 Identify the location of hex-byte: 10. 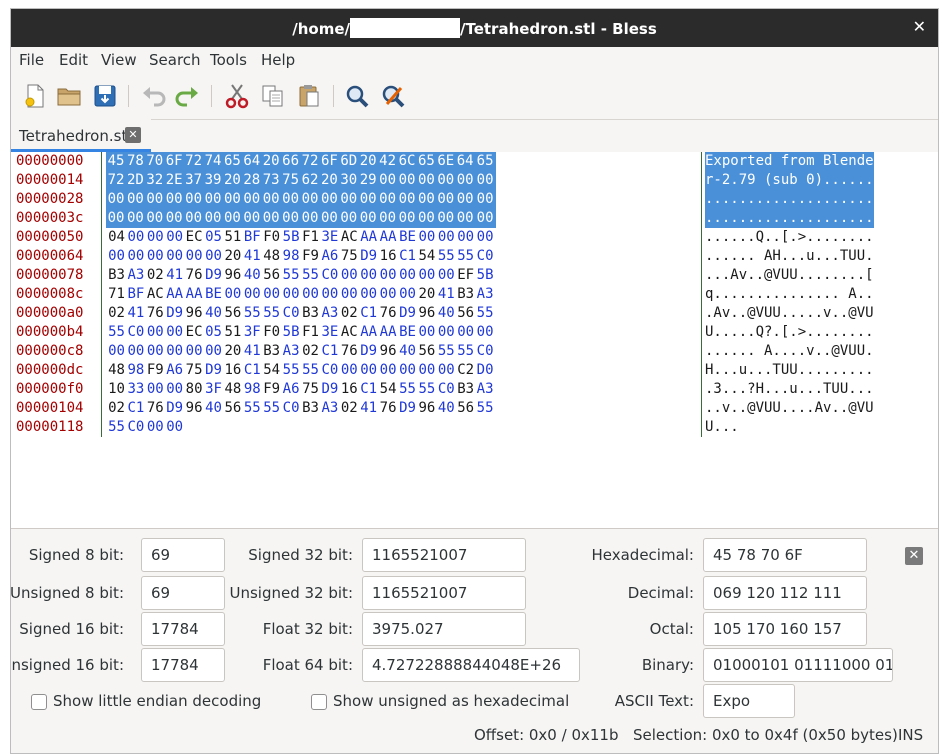
(116, 389).